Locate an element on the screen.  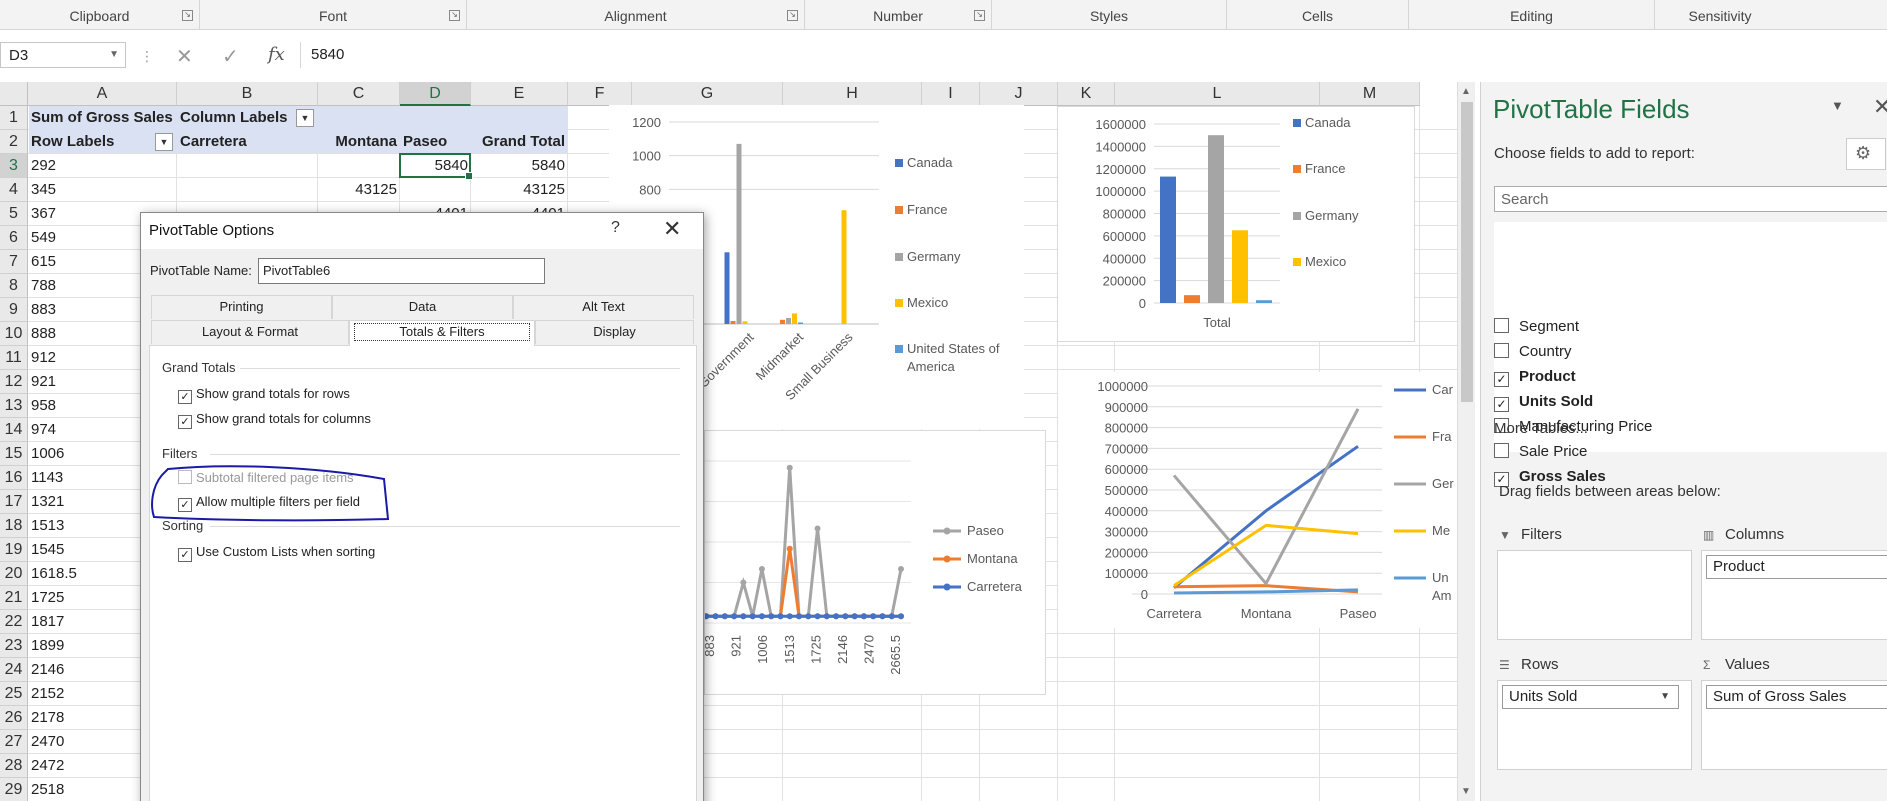
vertical-scrollbar: ▲ ▼ is located at coordinates (1466, 441).